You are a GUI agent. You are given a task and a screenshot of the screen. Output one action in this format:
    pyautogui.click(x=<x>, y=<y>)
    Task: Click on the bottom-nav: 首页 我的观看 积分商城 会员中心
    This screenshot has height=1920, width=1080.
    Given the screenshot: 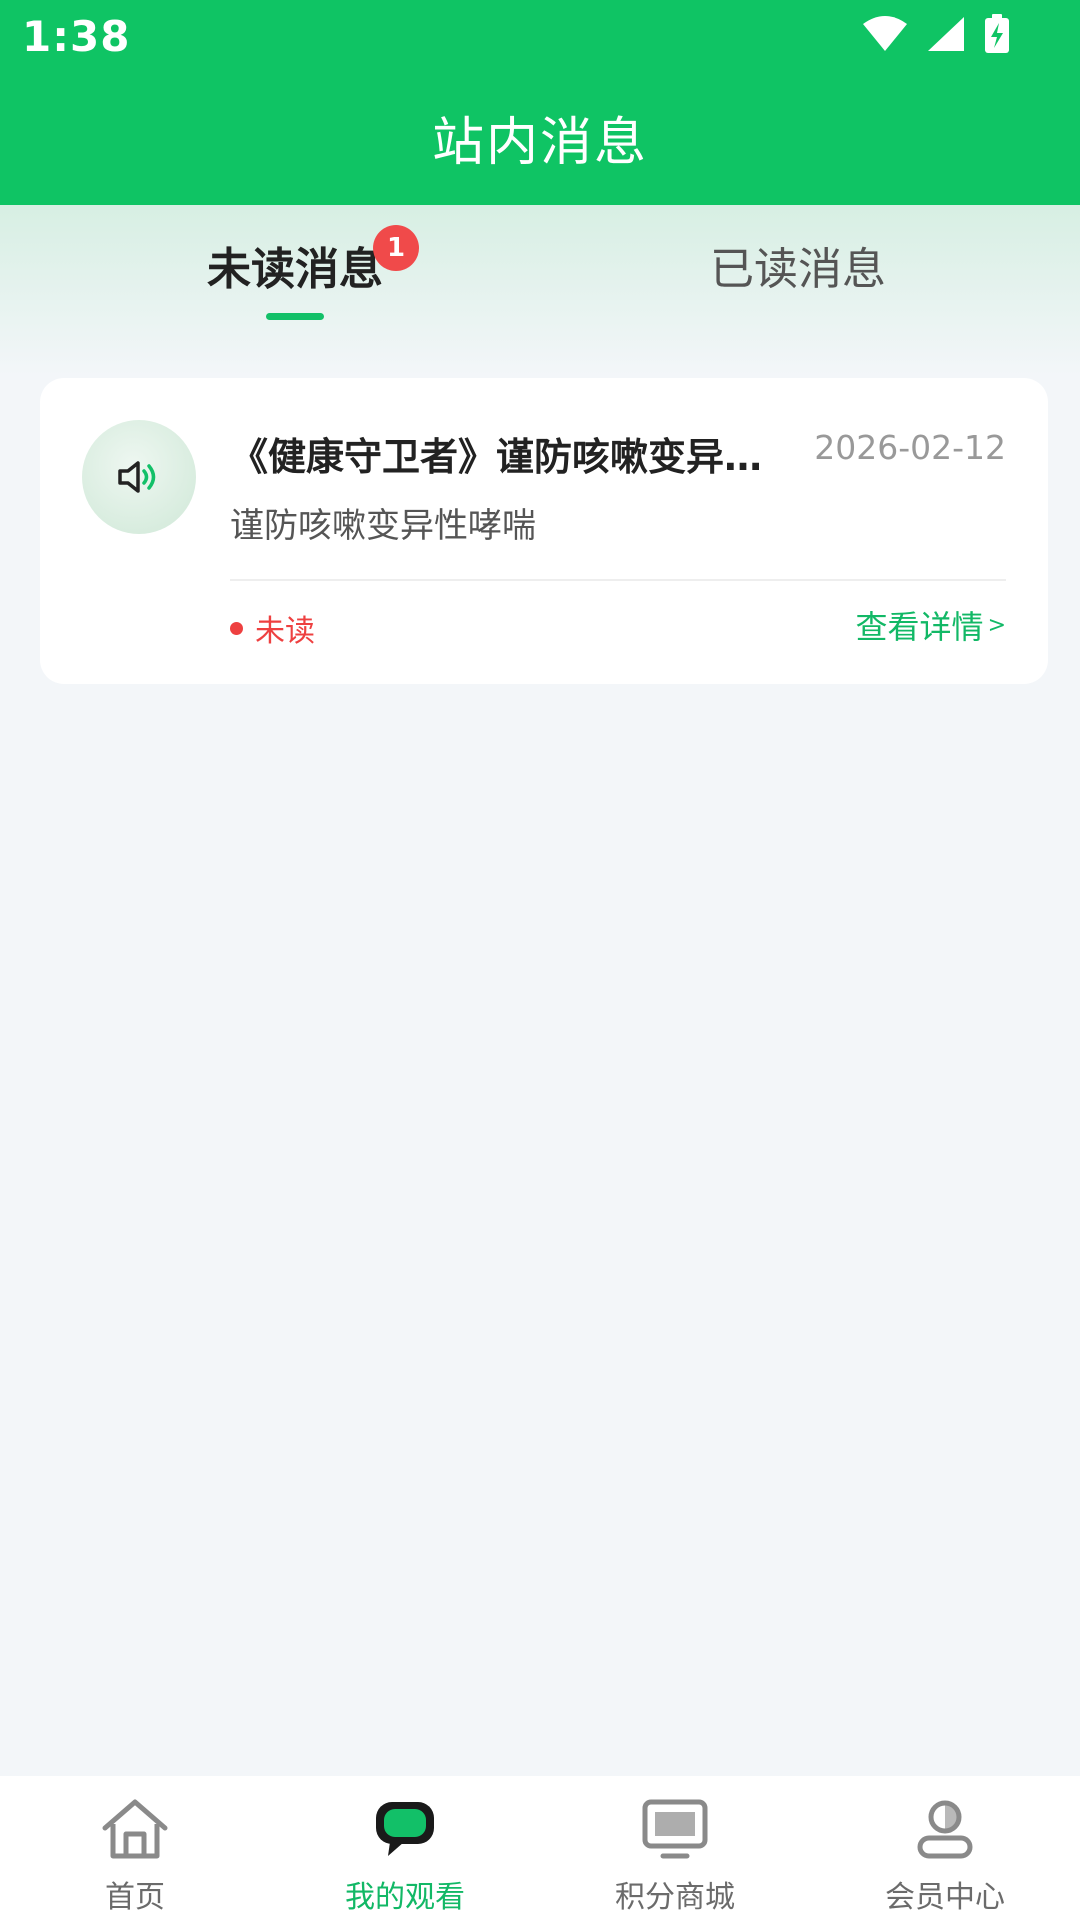 What is the action you would take?
    pyautogui.click(x=540, y=1848)
    